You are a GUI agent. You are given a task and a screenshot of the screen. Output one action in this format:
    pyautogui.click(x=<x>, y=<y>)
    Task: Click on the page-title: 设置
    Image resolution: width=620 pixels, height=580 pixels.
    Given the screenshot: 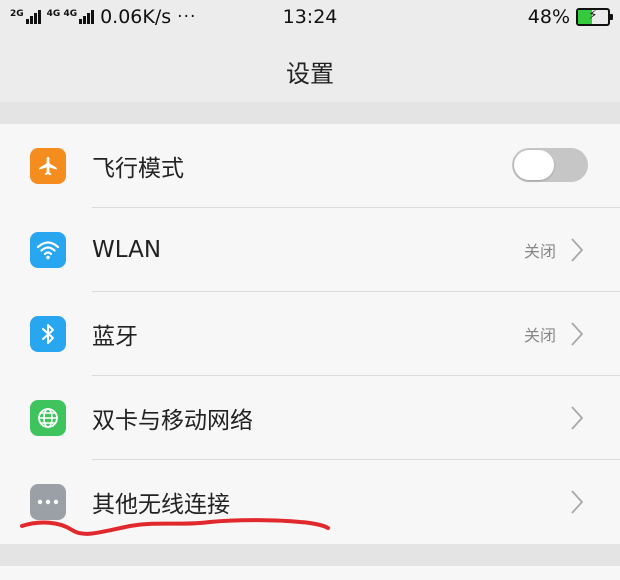 What is the action you would take?
    pyautogui.click(x=310, y=73)
    